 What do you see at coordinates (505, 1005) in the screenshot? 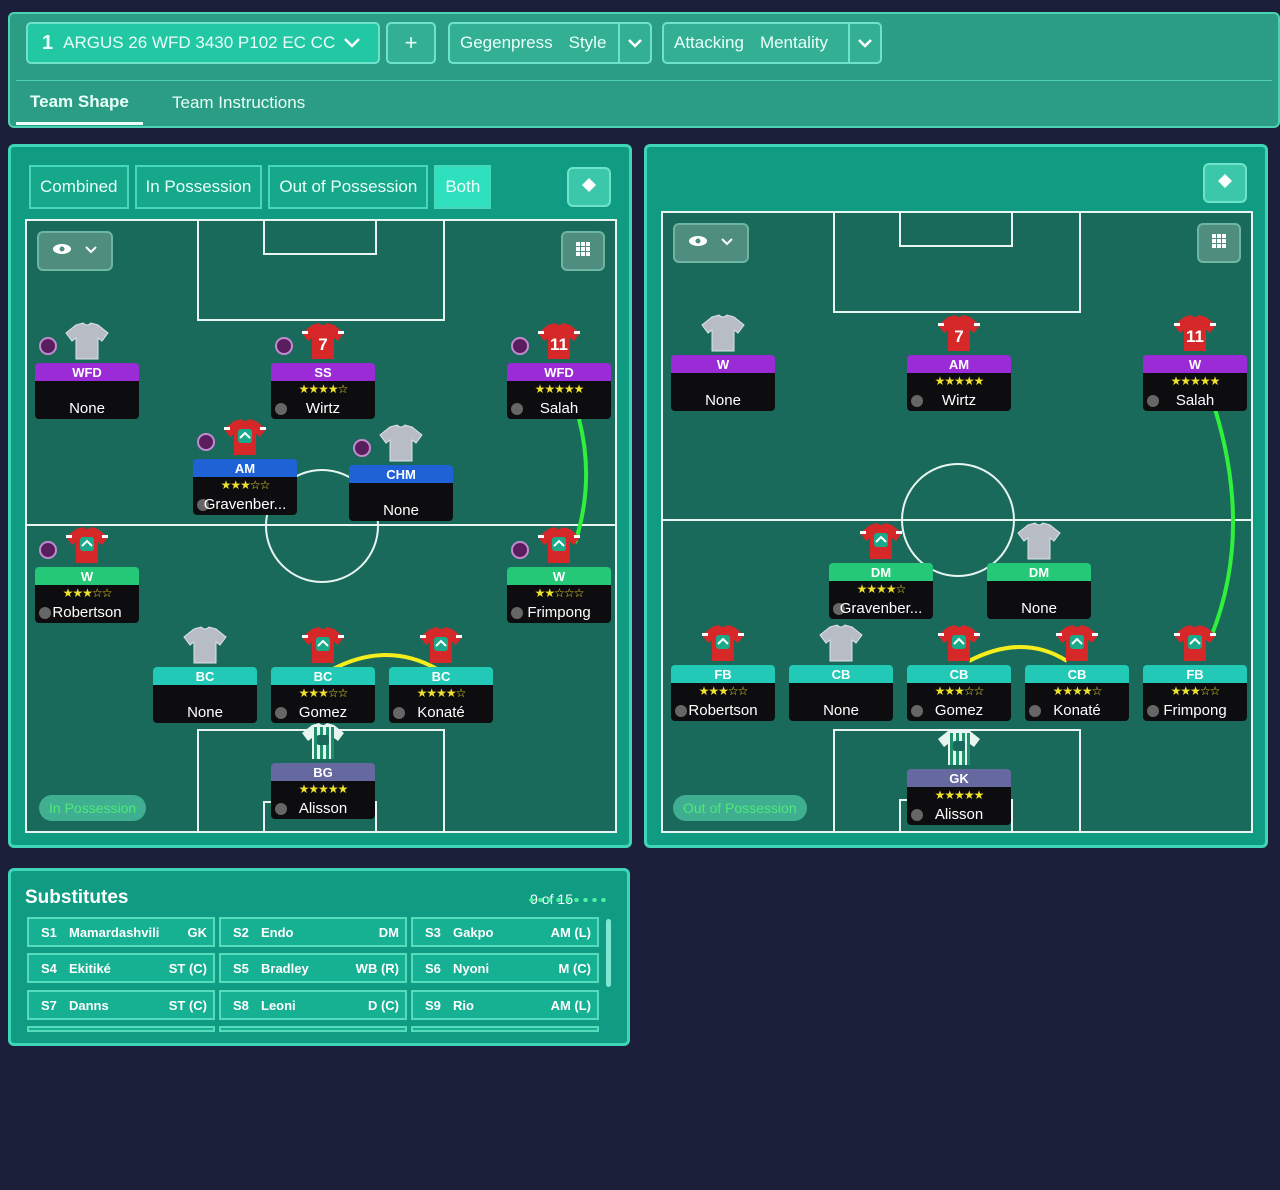
I see `sub-row: S9 Rio AM (L)` at bounding box center [505, 1005].